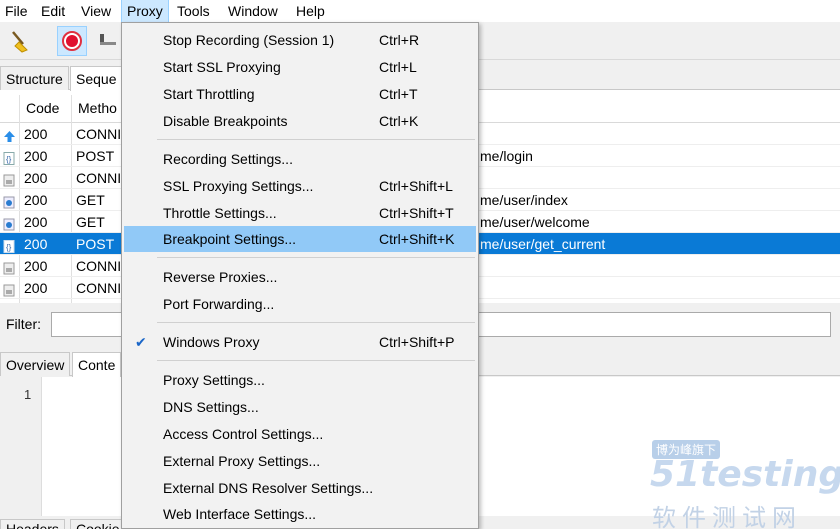 This screenshot has height=529, width=840. Describe the element at coordinates (300, 67) in the screenshot. I see `menu-item-start-ssl-proxying: Start SSL Proxying Ctrl+L` at that location.